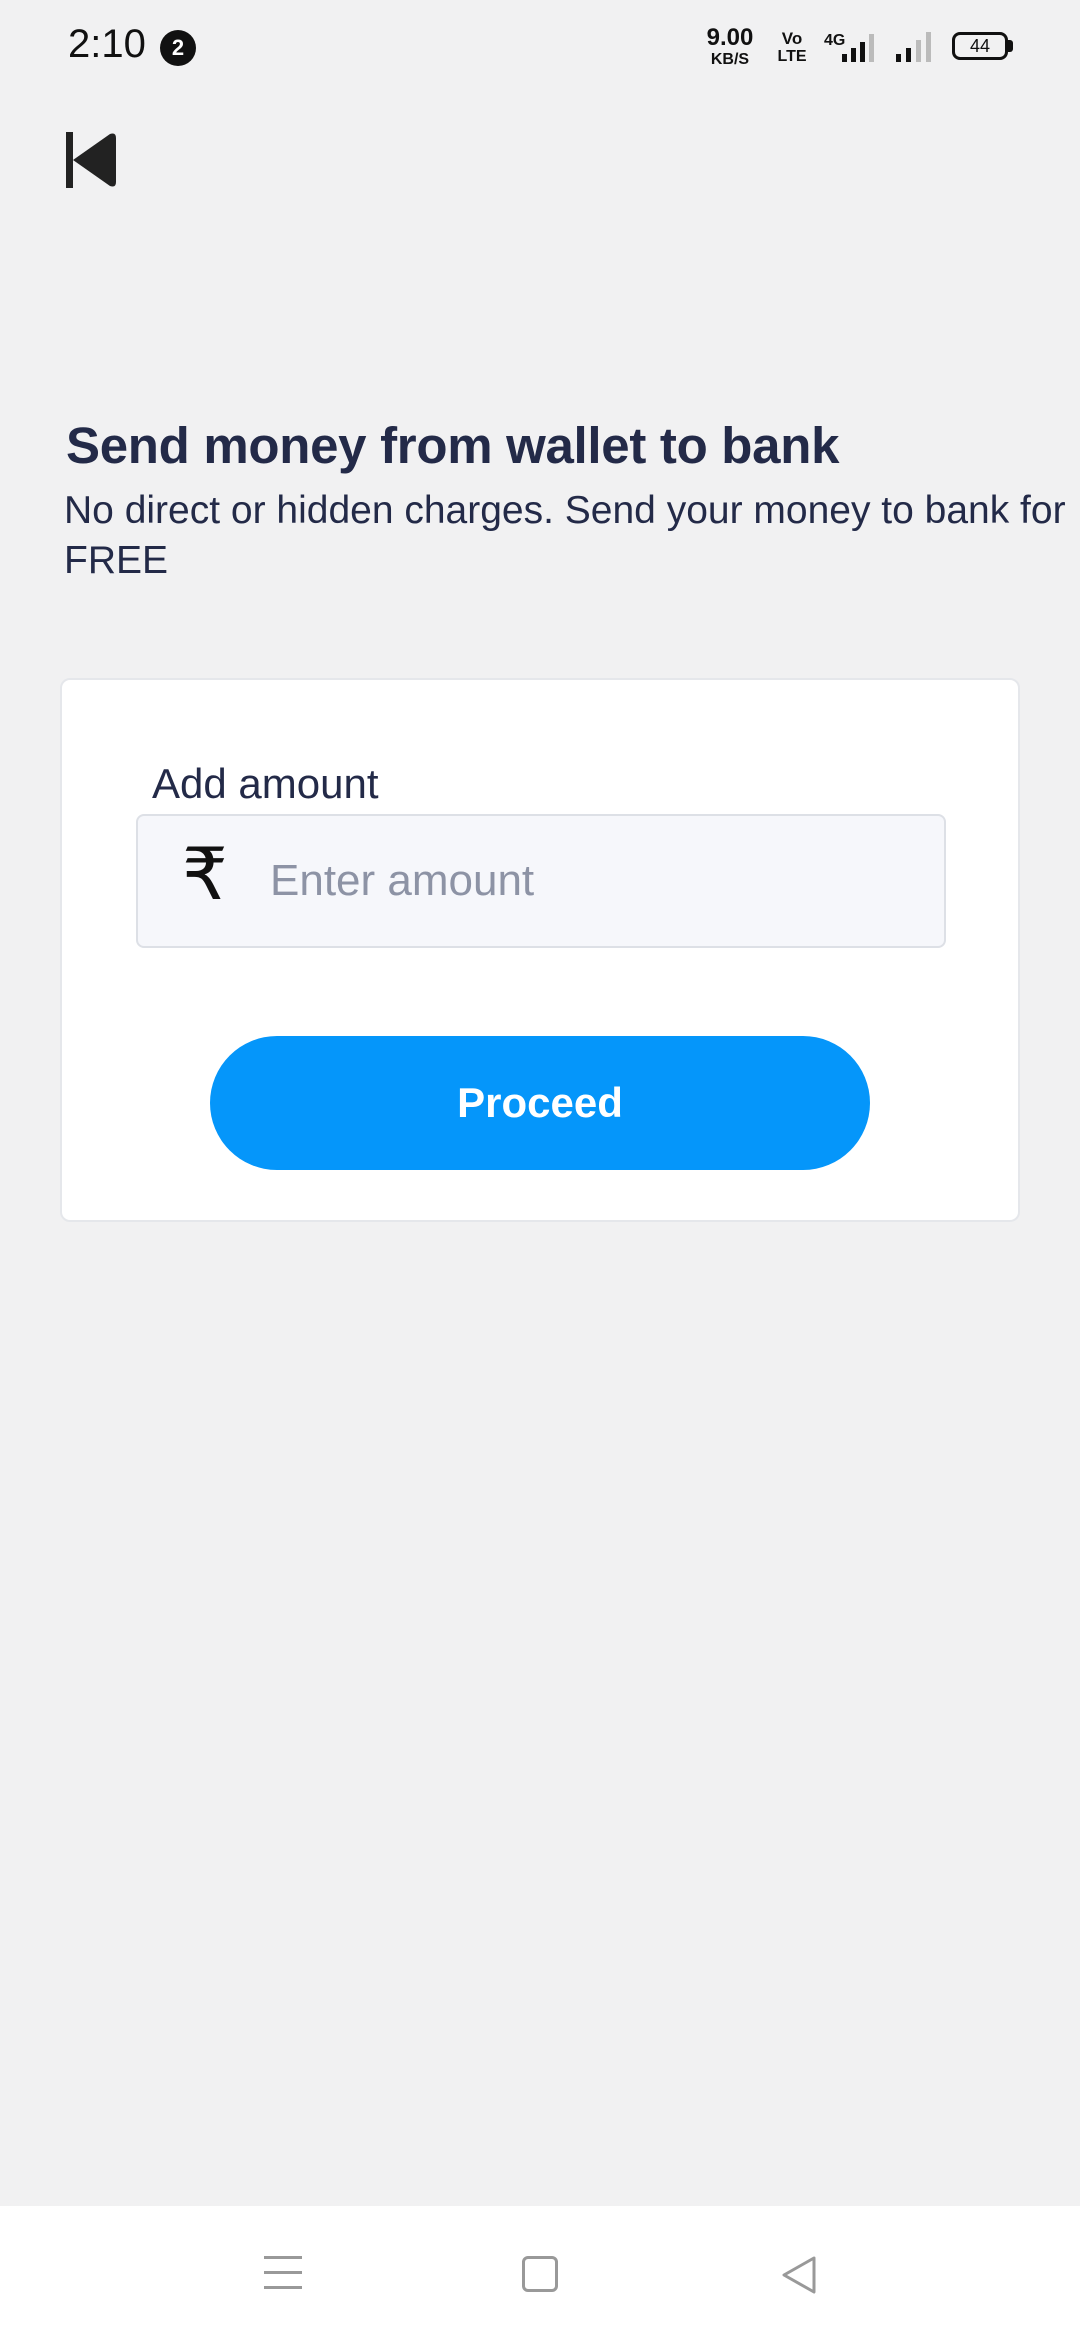  I want to click on amount-input, so click(590, 881).